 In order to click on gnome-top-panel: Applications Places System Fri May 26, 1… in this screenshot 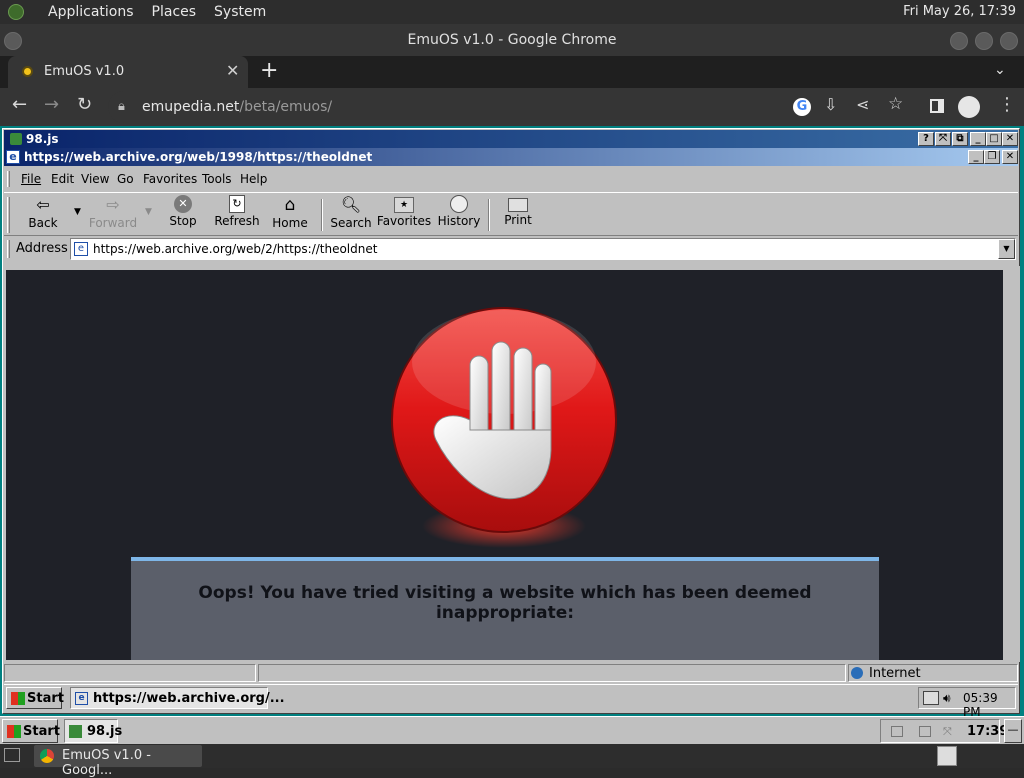, I will do `click(512, 12)`.